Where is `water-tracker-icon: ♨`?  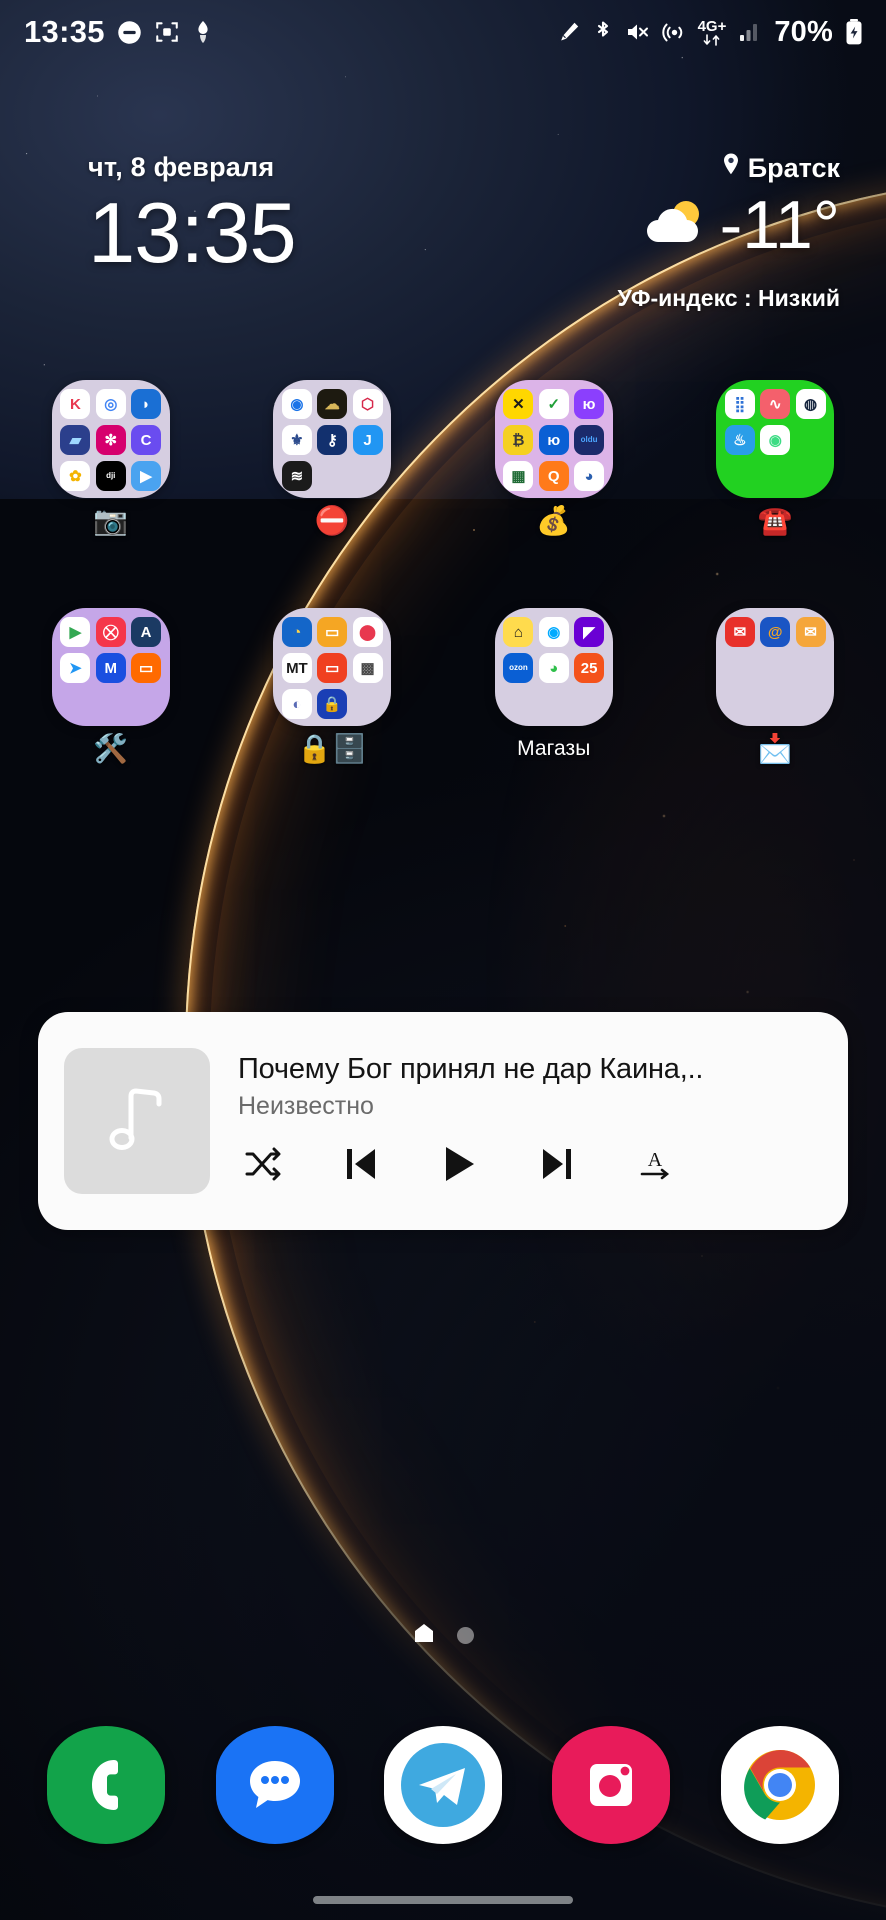 water-tracker-icon: ♨ is located at coordinates (739, 440).